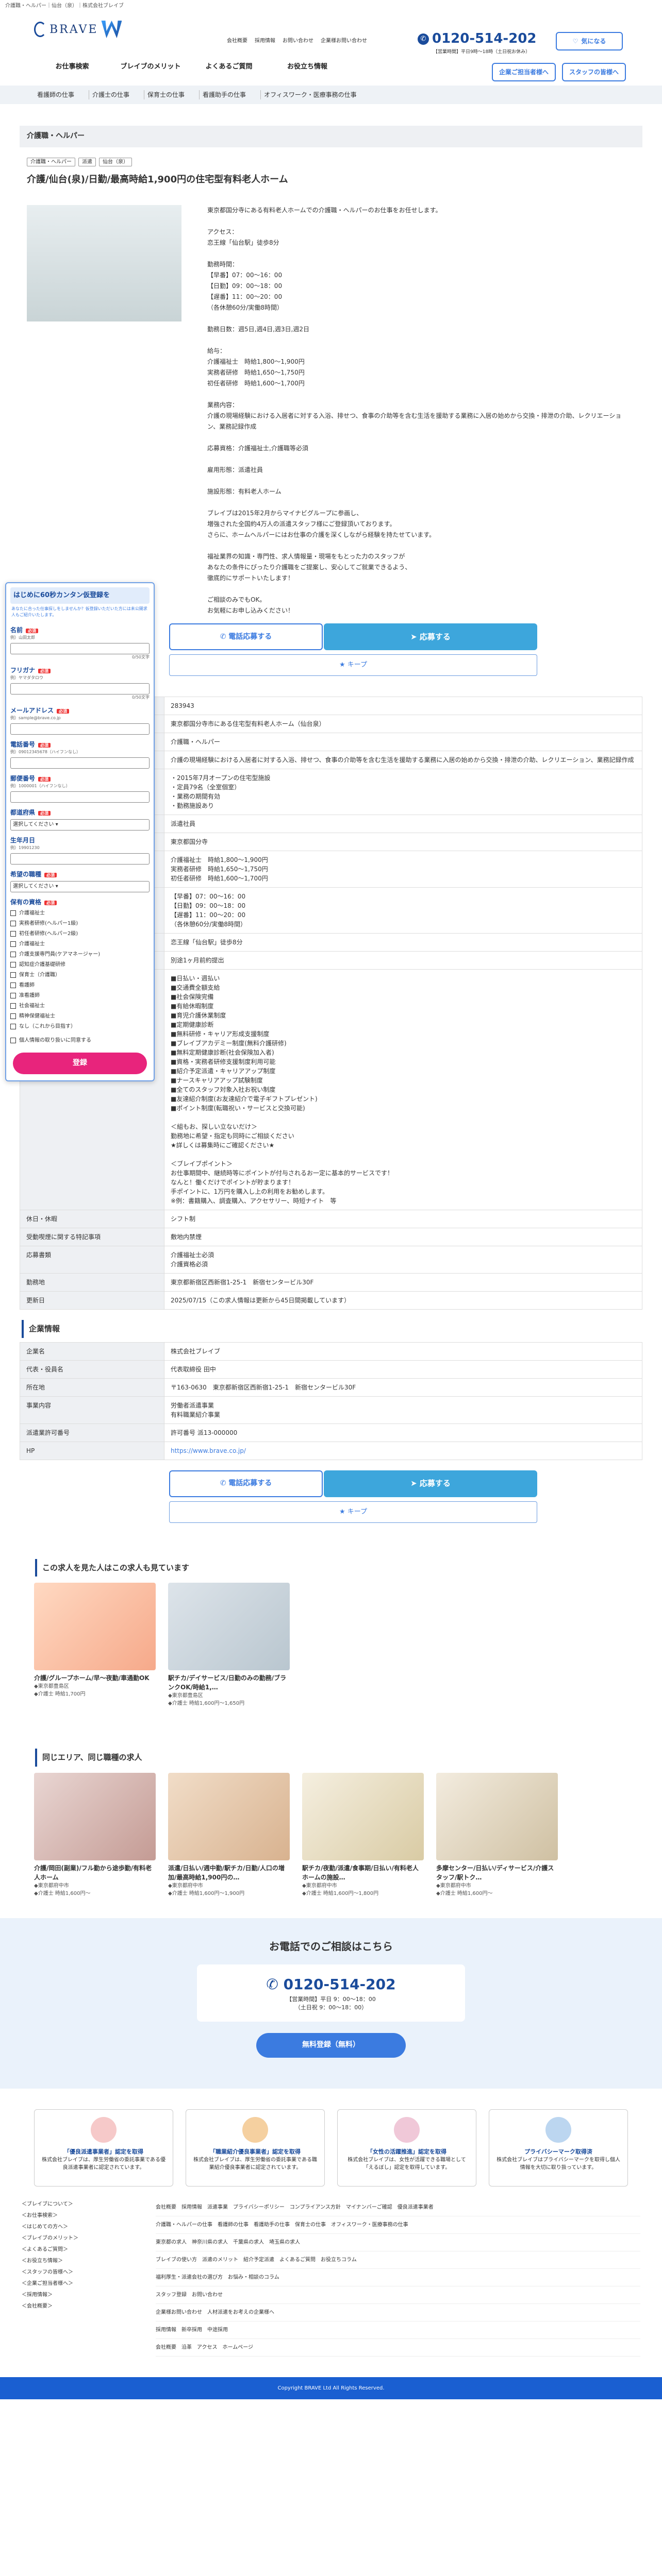  Describe the element at coordinates (315, 95) in the screenshot. I see `category-link: オフィスワーク・医療事務の仕事` at that location.